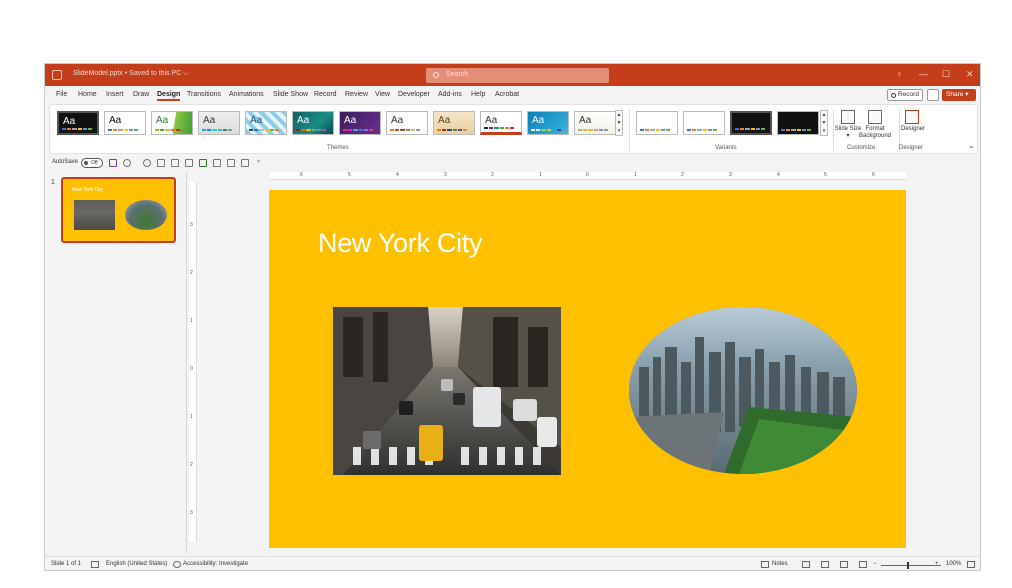 The height and width of the screenshot is (588, 1012). Describe the element at coordinates (743, 390) in the screenshot. I see `aerial-photo` at that location.